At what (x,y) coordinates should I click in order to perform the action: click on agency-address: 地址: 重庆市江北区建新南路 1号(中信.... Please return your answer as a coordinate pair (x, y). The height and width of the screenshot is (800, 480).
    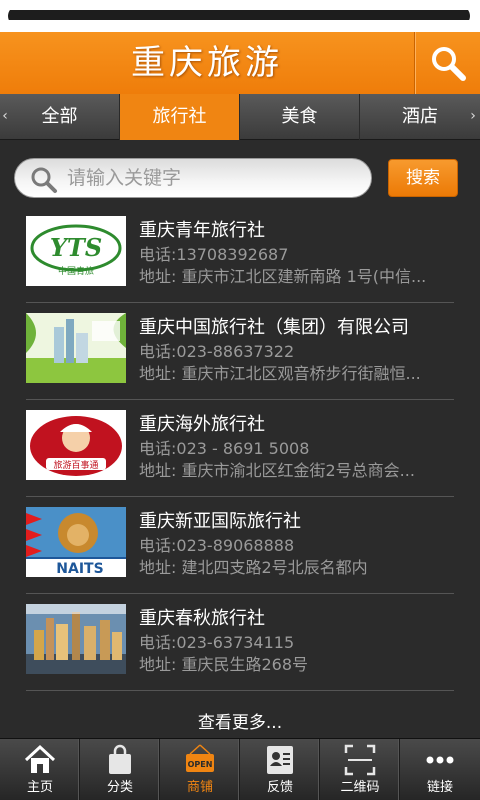
    Looking at the image, I should click on (283, 276).